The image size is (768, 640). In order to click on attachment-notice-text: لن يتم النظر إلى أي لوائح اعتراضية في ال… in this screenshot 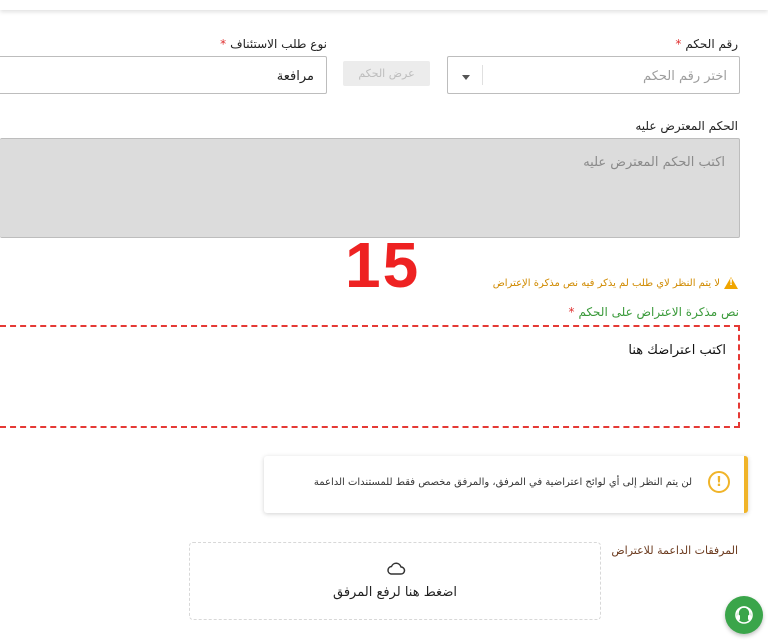, I will do `click(502, 482)`.